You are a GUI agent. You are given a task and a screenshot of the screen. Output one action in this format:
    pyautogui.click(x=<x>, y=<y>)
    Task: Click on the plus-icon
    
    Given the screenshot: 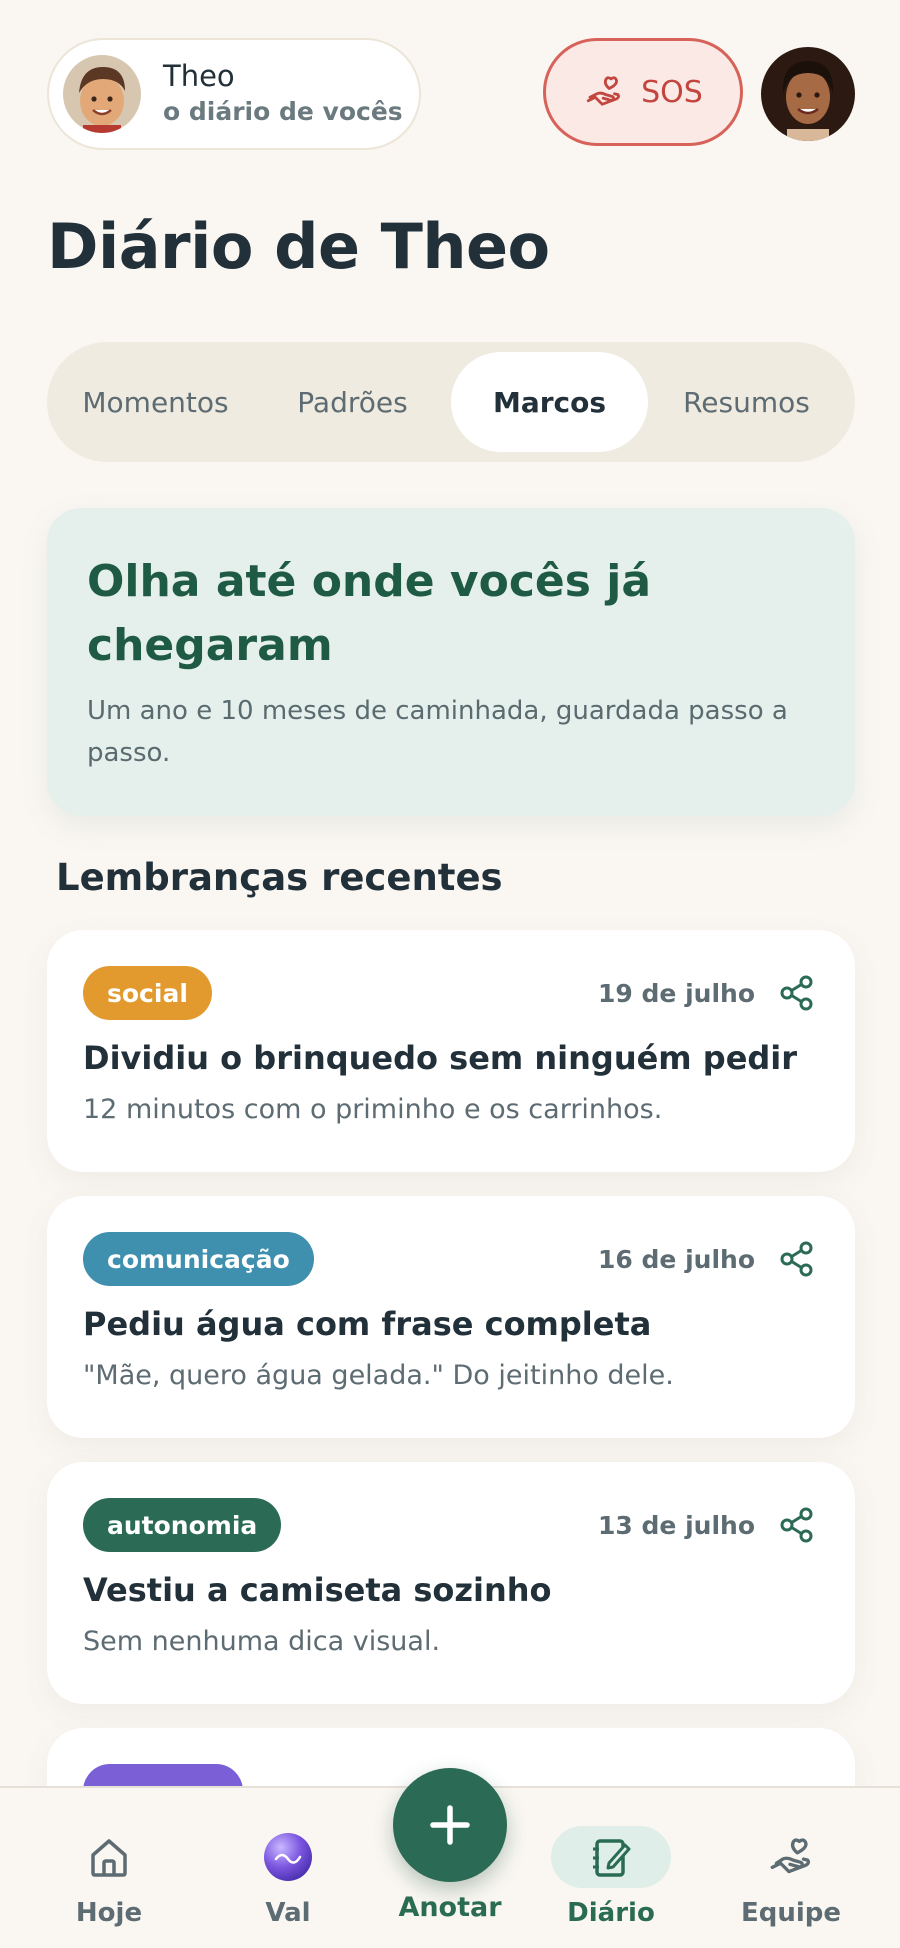 What is the action you would take?
    pyautogui.click(x=450, y=1825)
    